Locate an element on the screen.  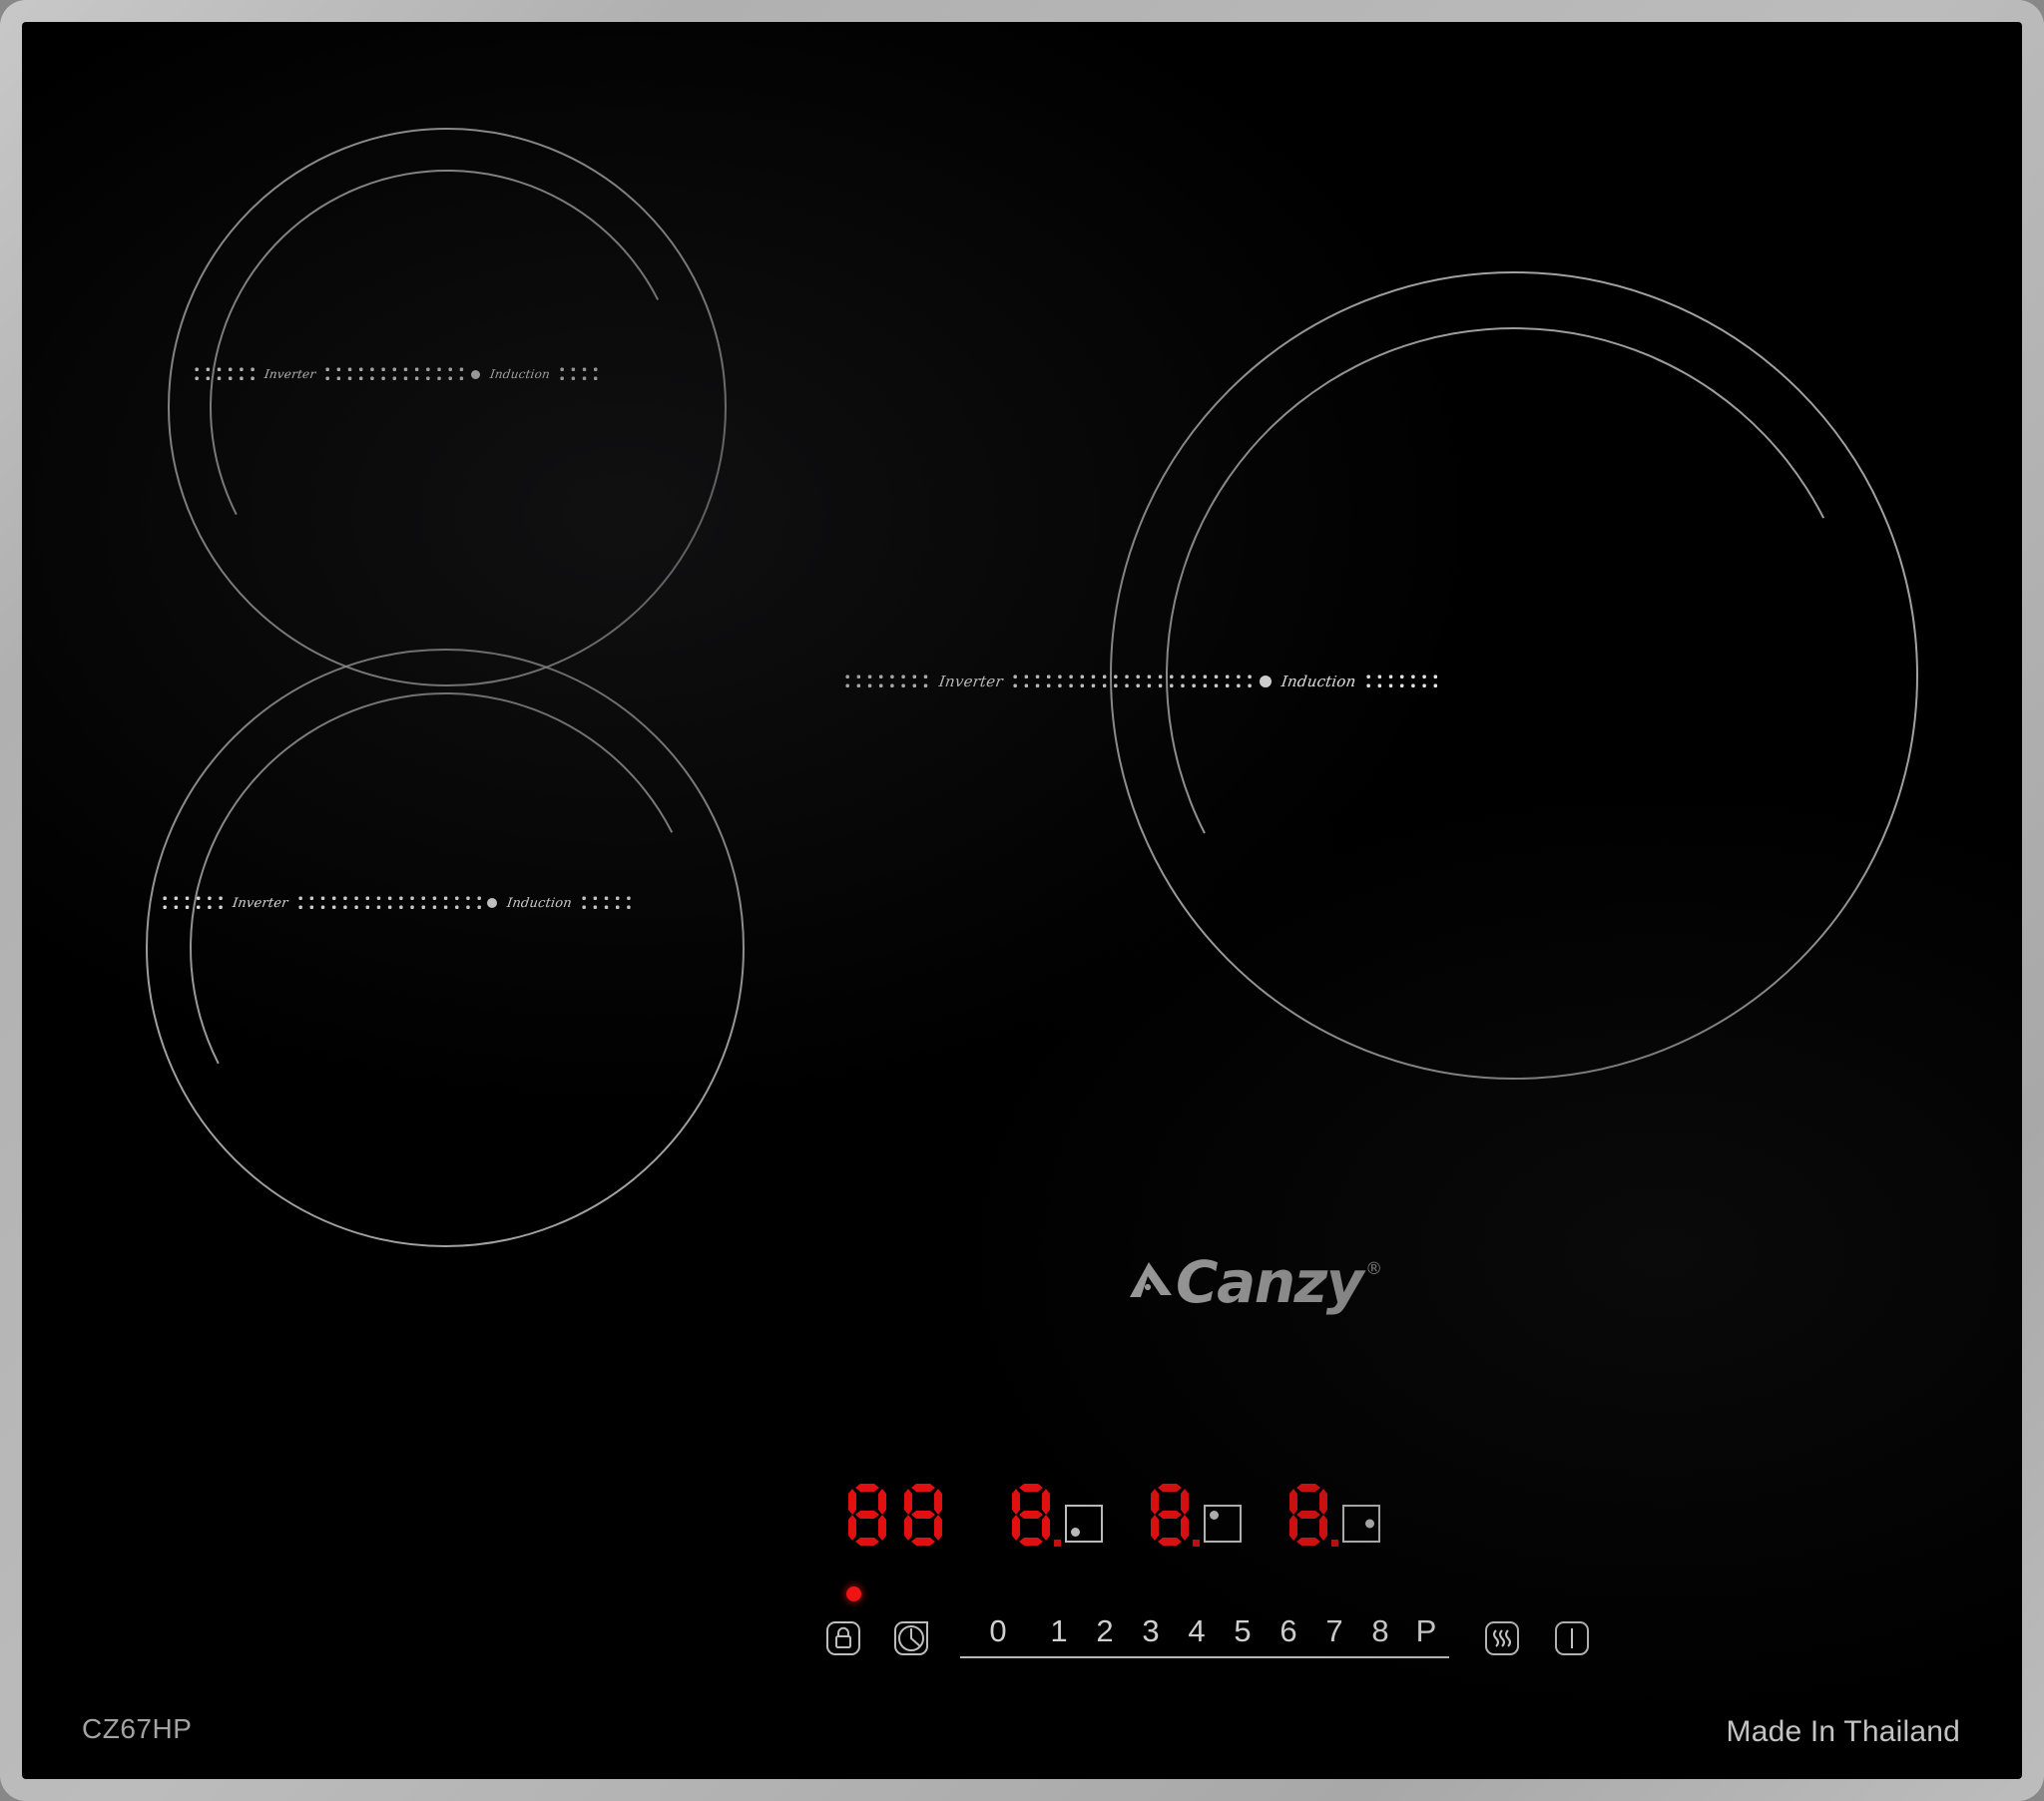
slider-level-6: 6 is located at coordinates (1288, 1631).